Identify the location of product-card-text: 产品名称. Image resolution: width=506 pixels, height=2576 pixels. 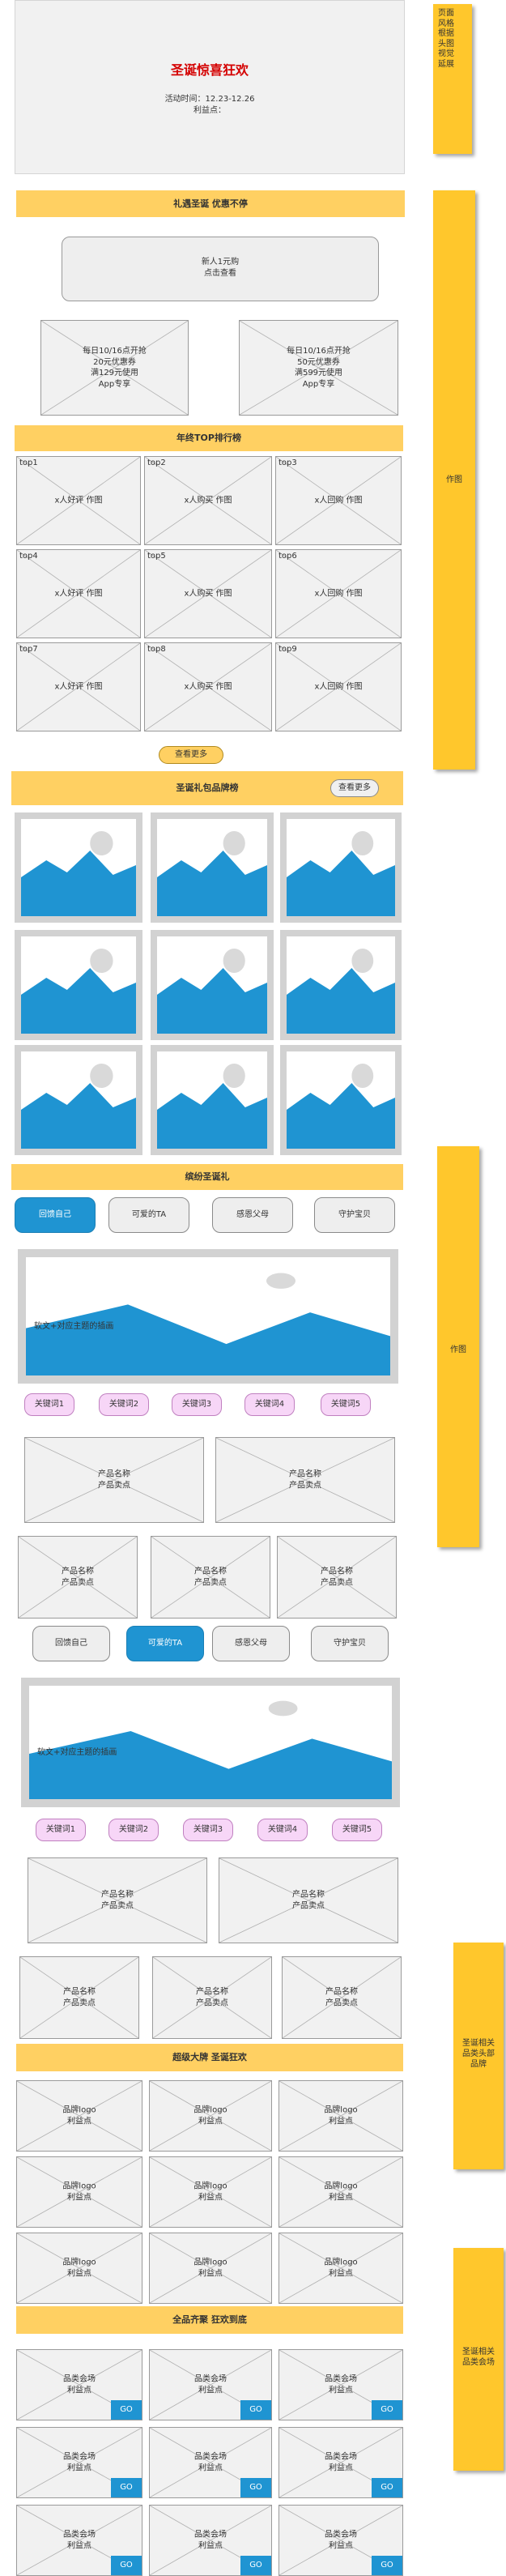
(79, 1992).